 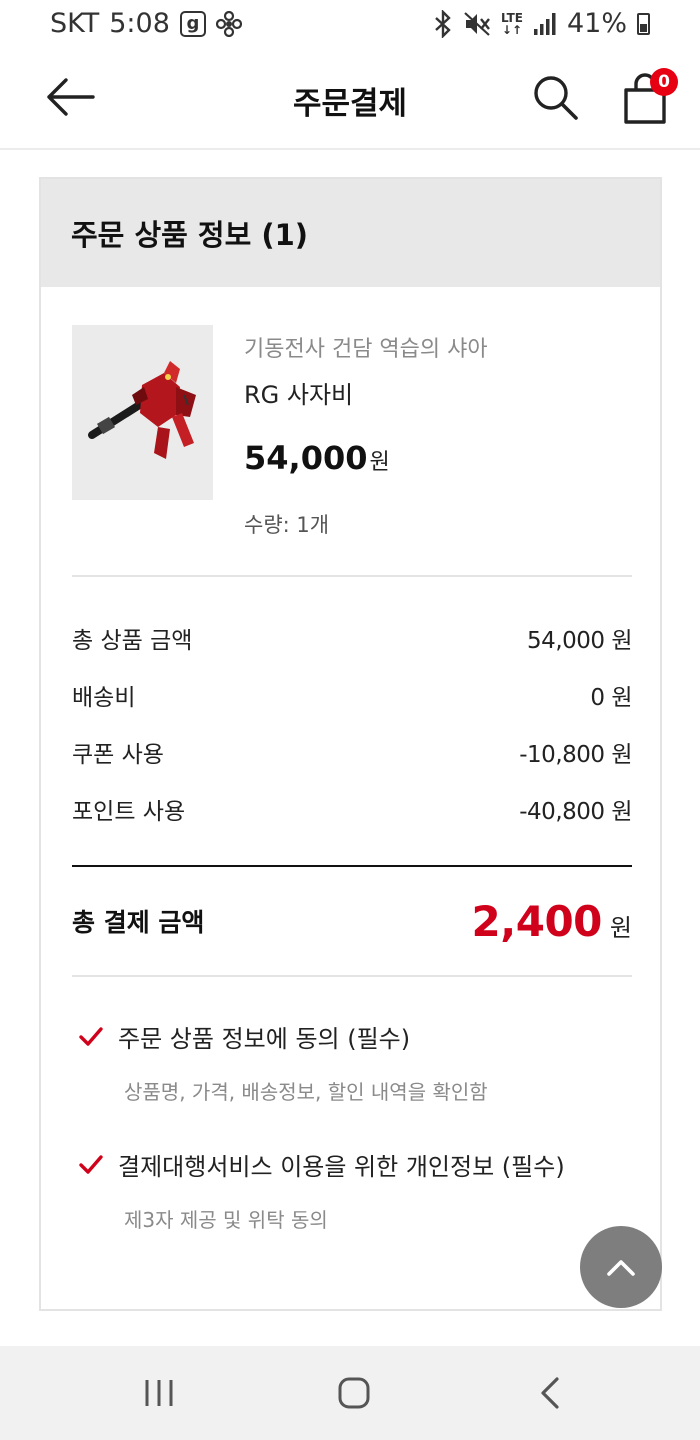 What do you see at coordinates (575, 754) in the screenshot?
I see `summary-value: -10,800 원` at bounding box center [575, 754].